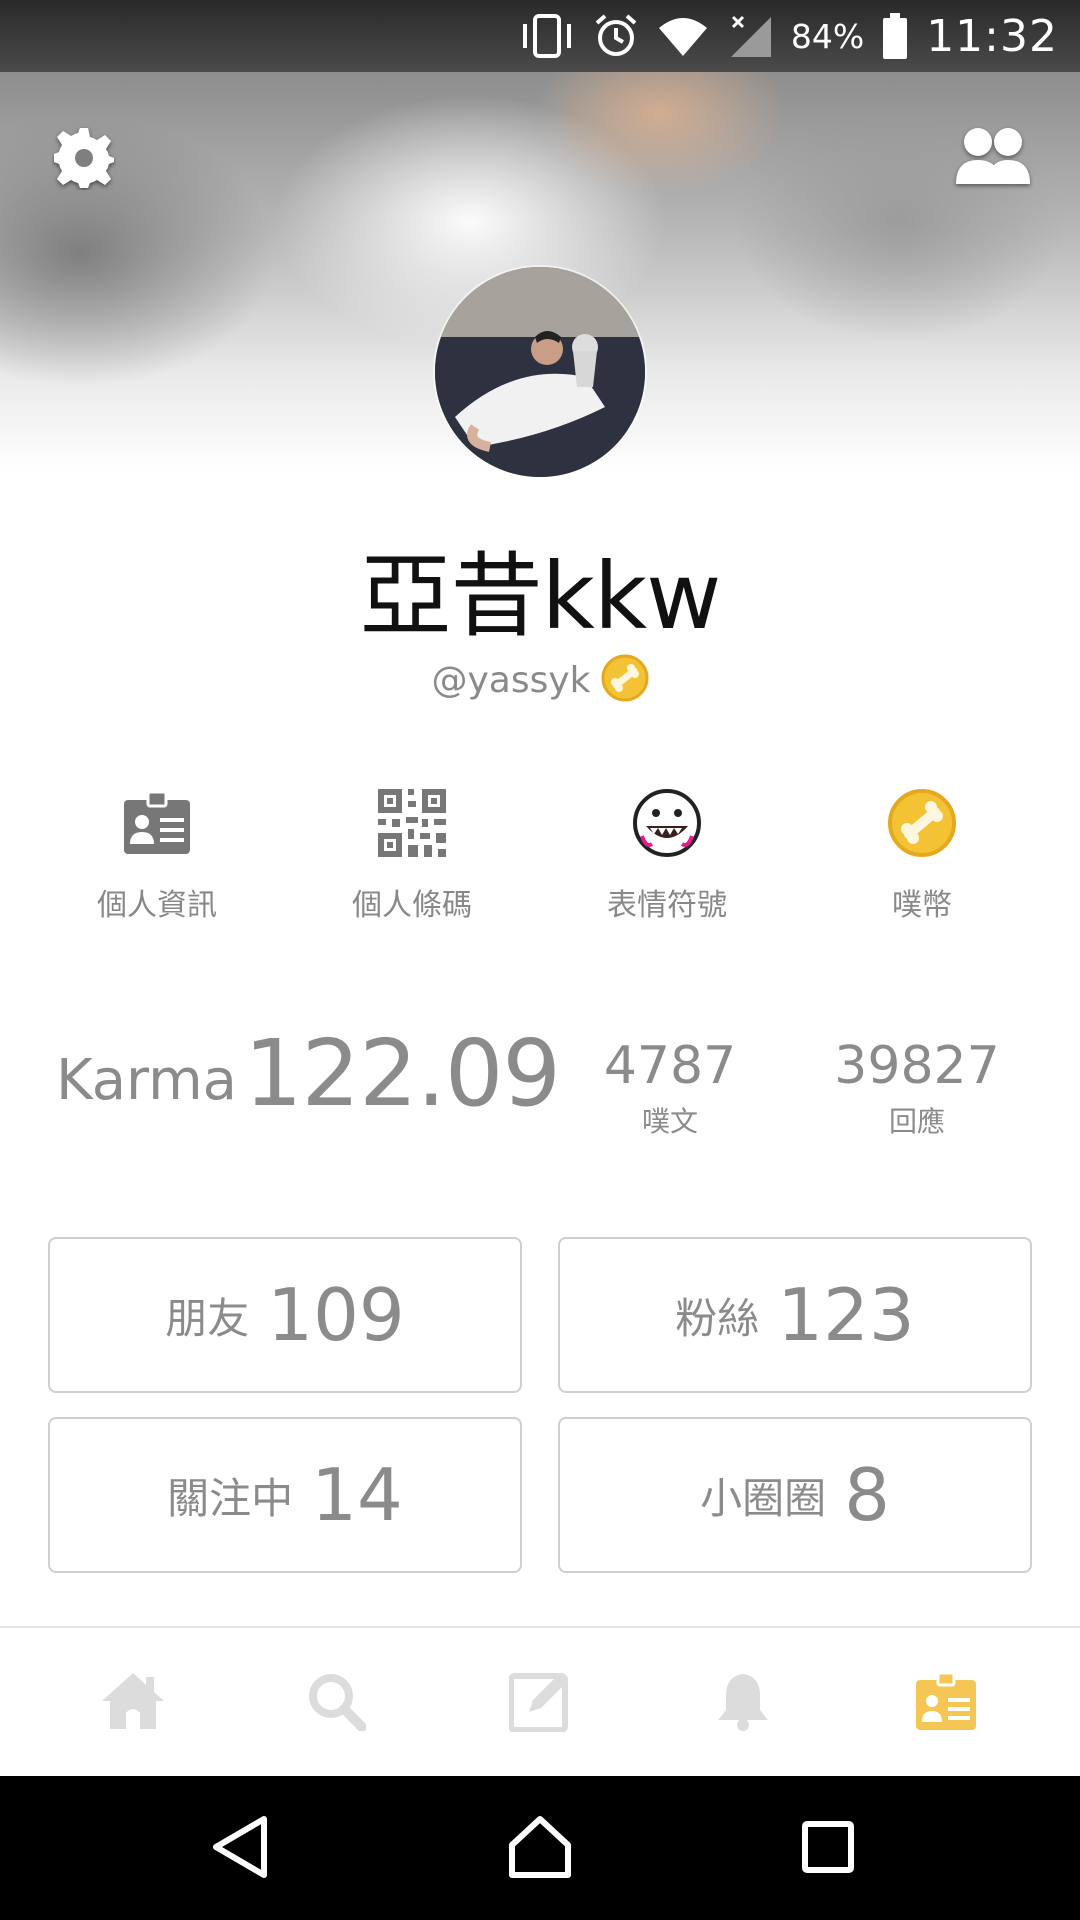 This screenshot has height=1920, width=1080. Describe the element at coordinates (922, 905) in the screenshot. I see `action-label: 噗幣` at that location.